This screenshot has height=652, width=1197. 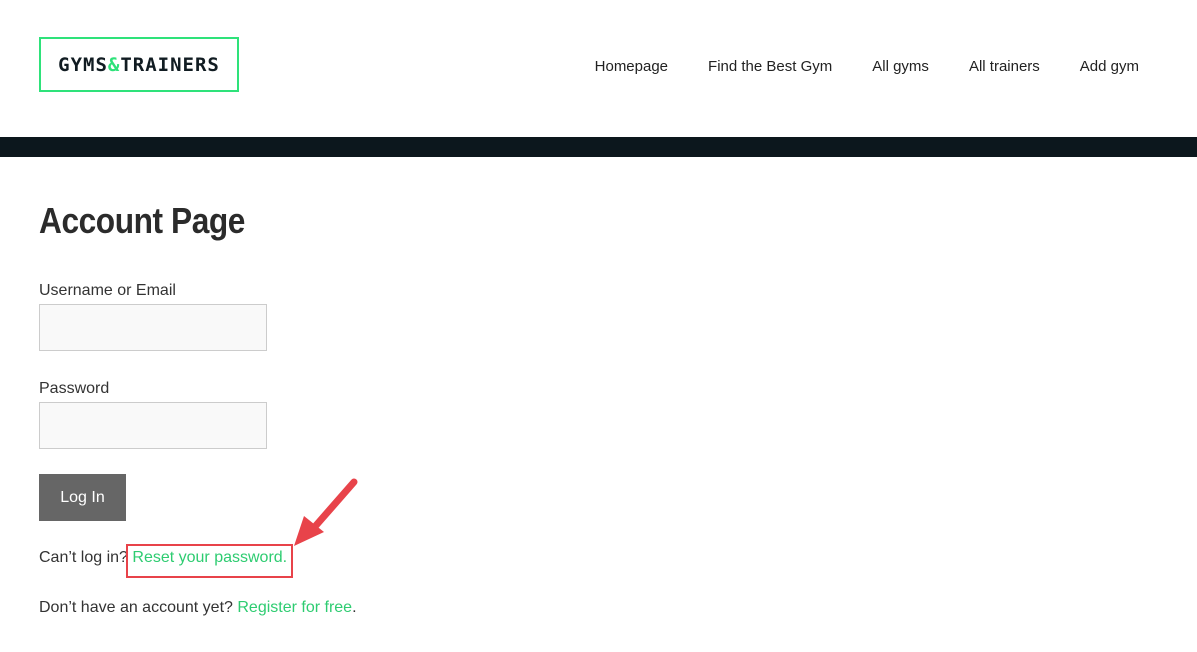 I want to click on login-button: Log In, so click(x=82, y=497).